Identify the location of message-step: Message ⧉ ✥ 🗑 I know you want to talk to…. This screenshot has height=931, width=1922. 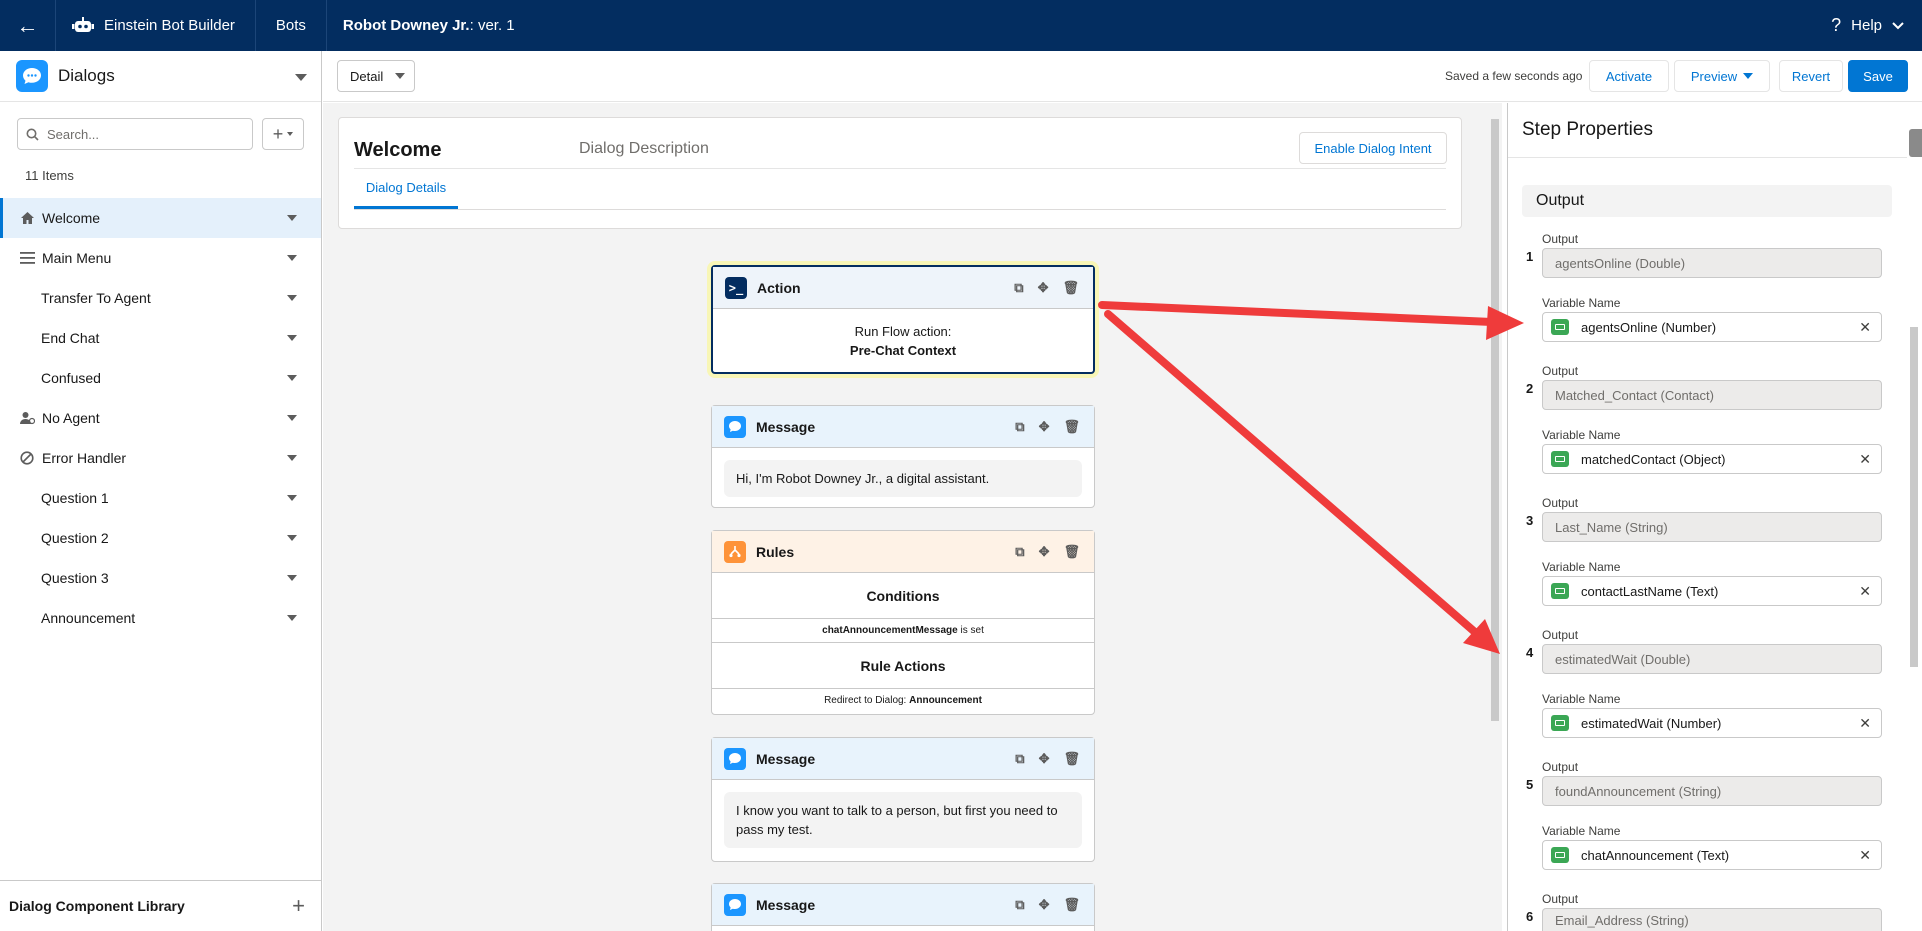
(903, 799).